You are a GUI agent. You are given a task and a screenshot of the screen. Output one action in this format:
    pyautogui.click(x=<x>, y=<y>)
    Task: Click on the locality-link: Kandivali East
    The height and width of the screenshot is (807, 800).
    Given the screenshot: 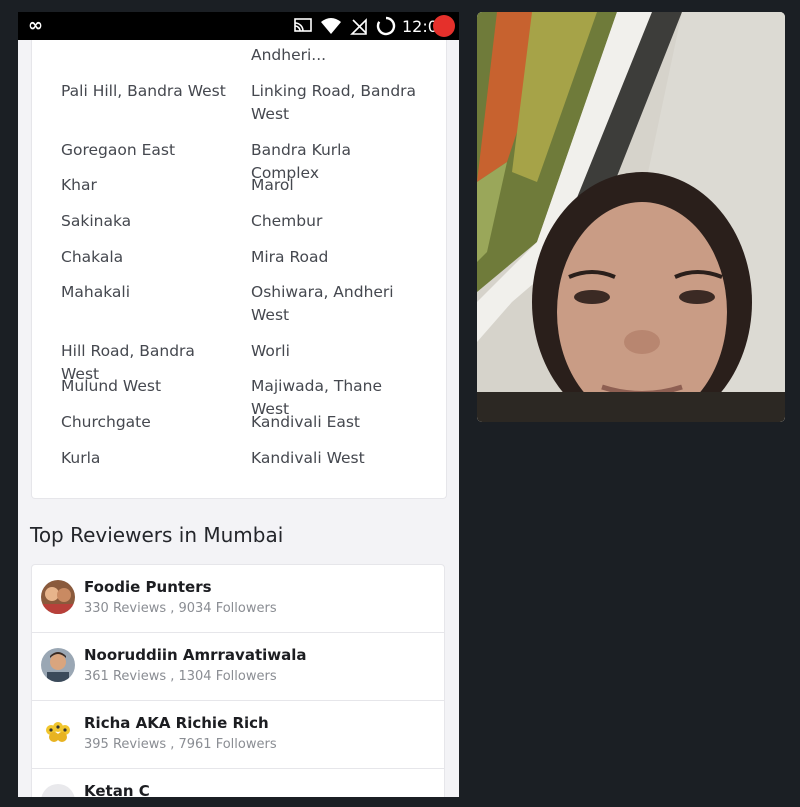 What is the action you would take?
    pyautogui.click(x=337, y=422)
    